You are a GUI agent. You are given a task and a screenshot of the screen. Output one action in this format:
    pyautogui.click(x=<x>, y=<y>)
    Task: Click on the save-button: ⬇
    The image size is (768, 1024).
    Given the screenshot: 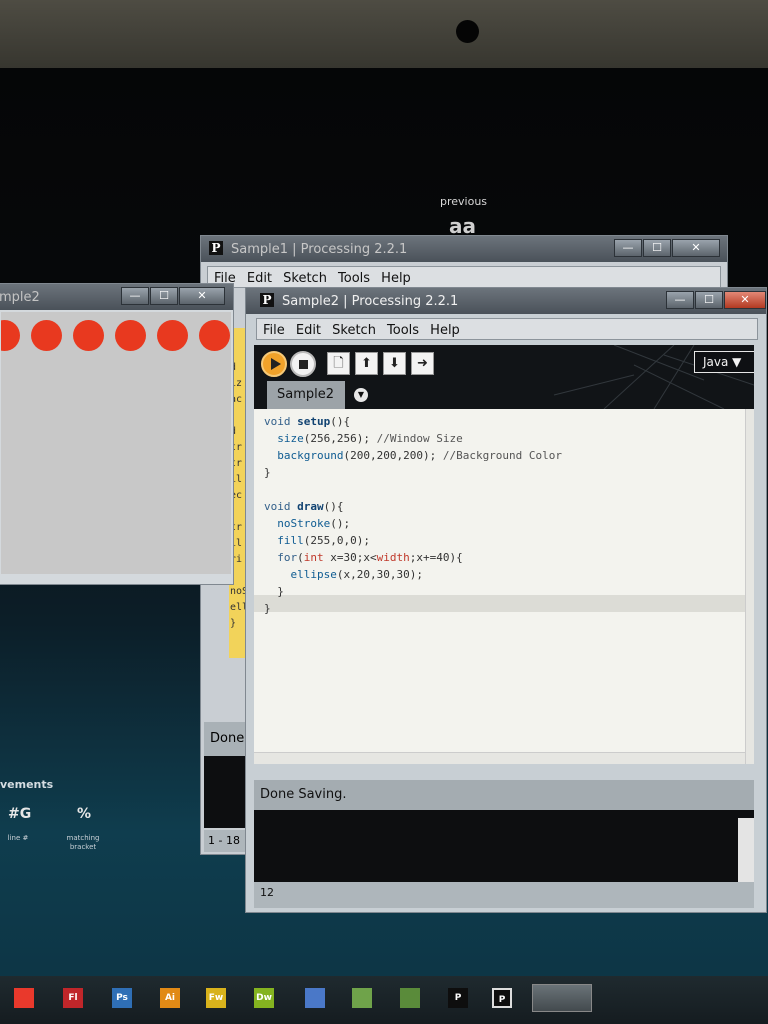 What is the action you would take?
    pyautogui.click(x=394, y=363)
    